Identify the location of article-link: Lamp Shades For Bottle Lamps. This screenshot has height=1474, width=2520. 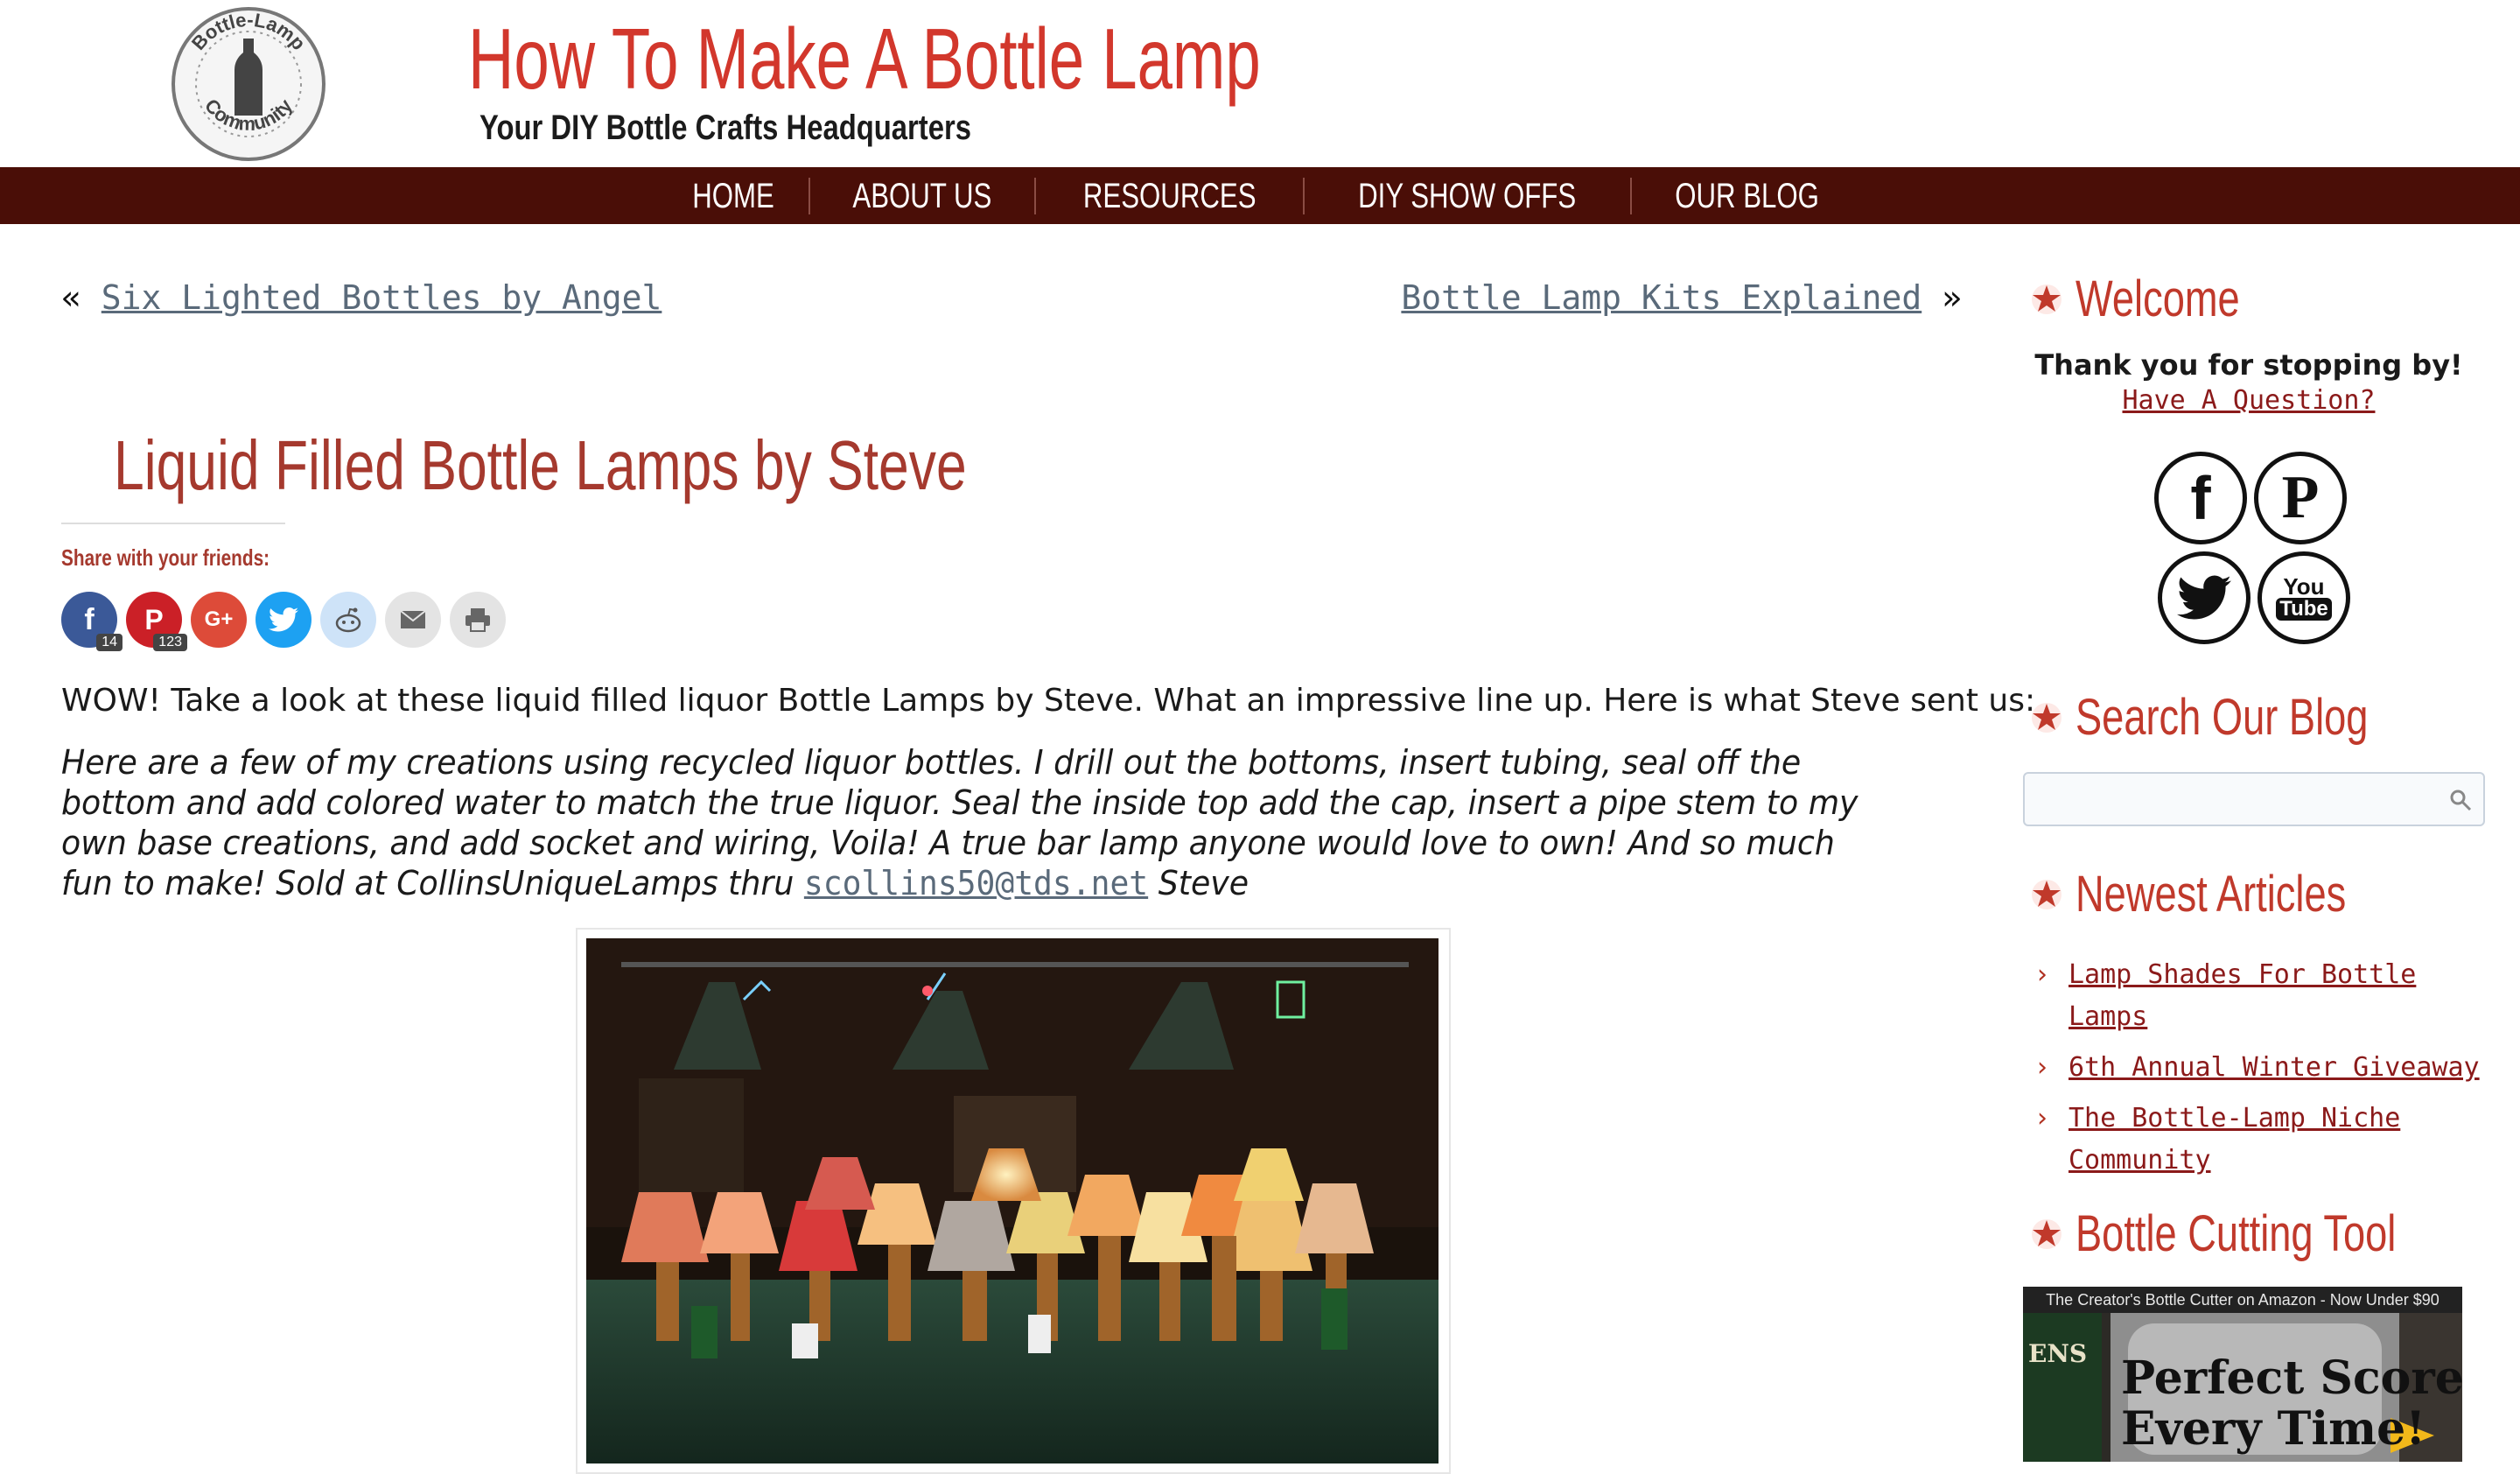
(2242, 995).